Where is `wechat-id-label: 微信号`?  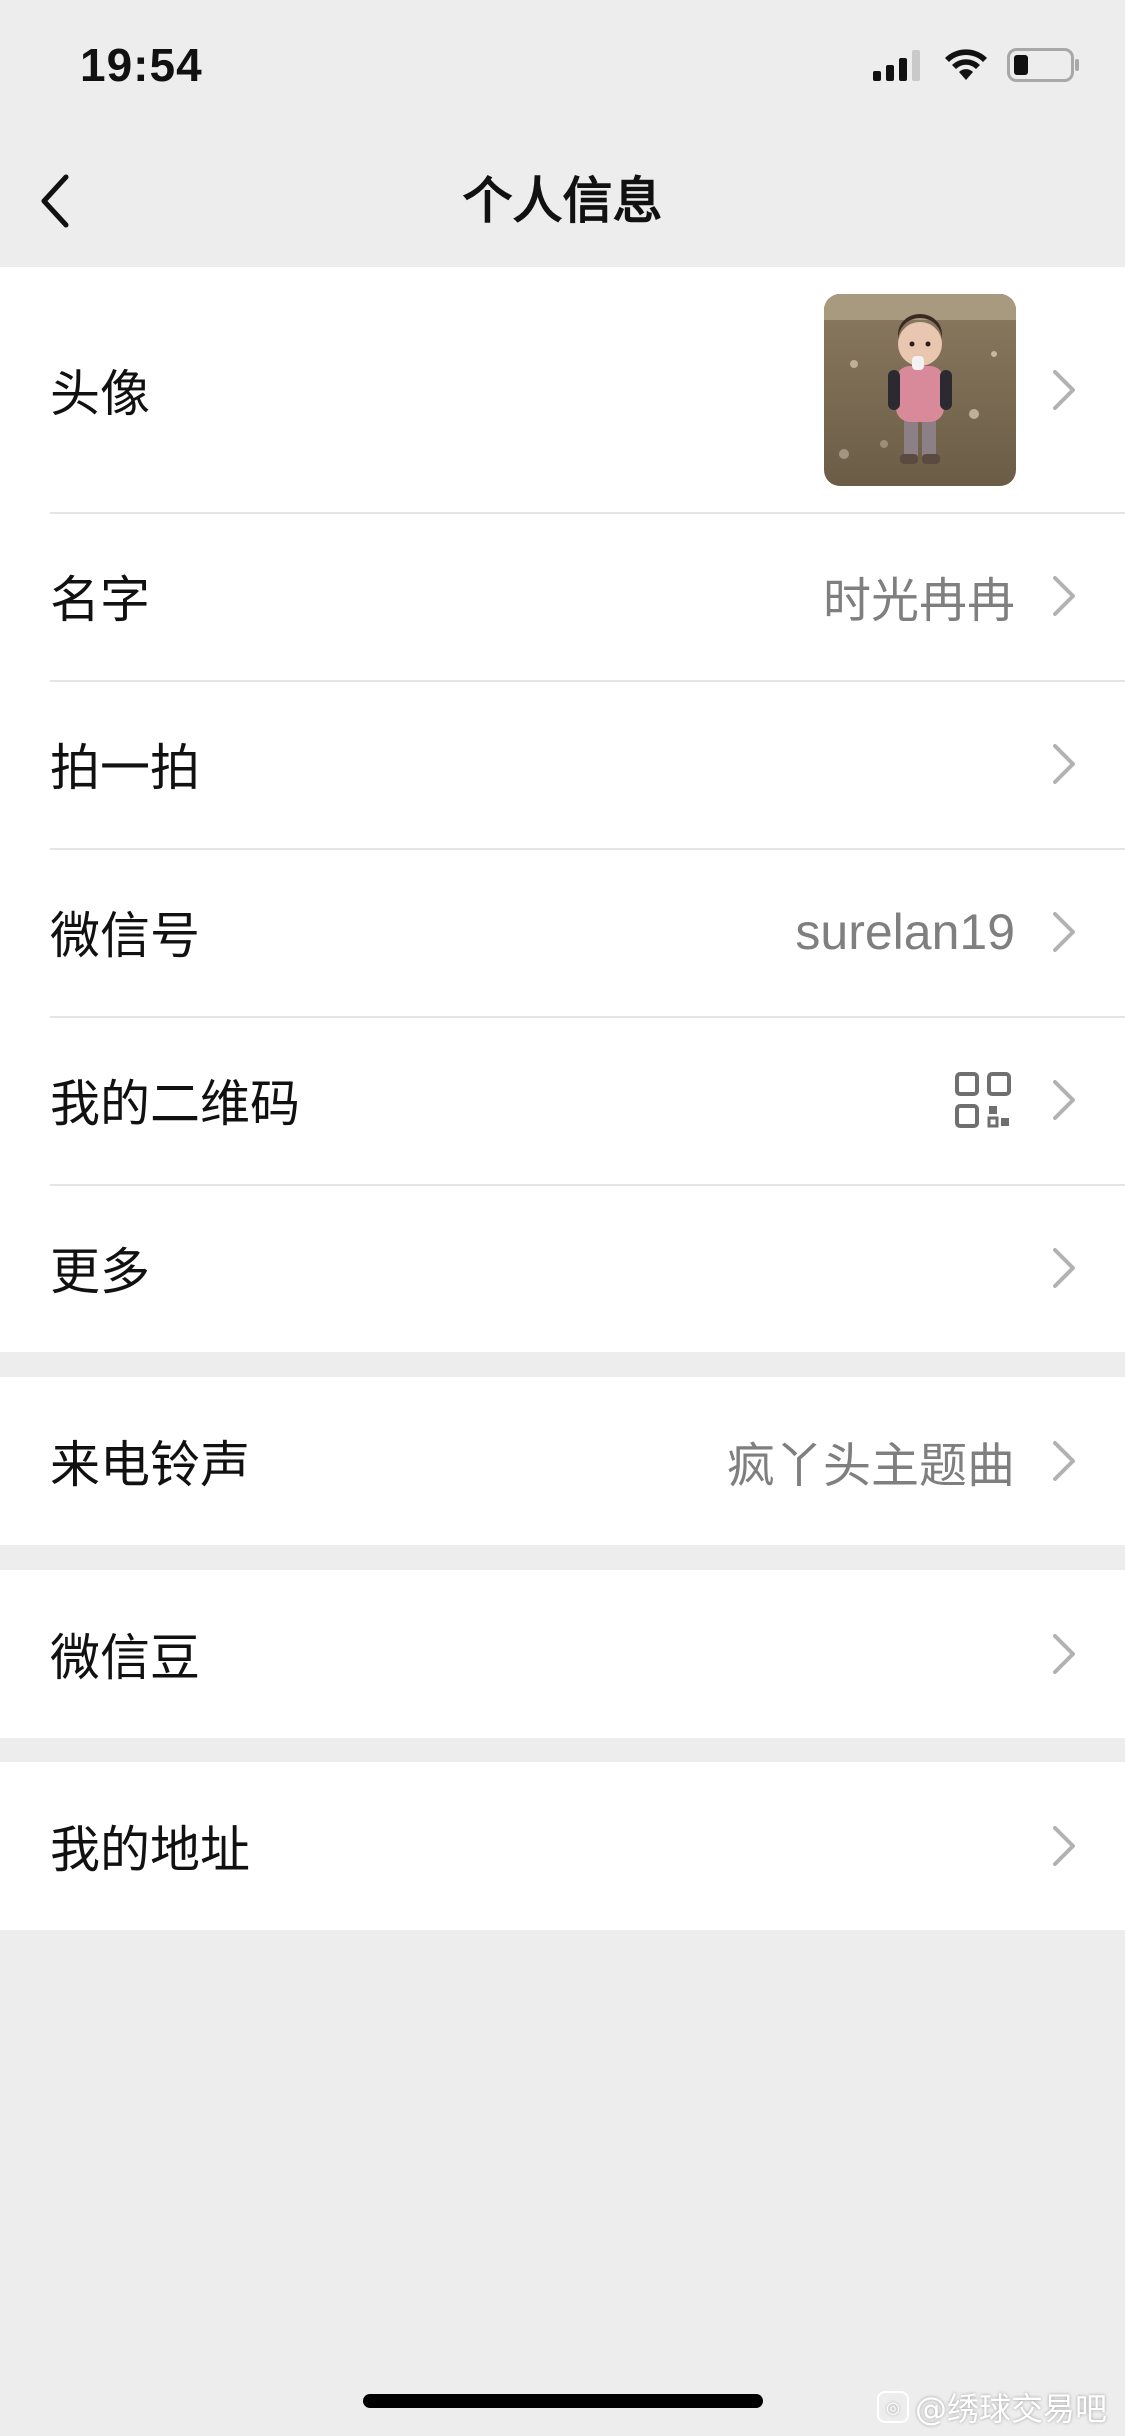 wechat-id-label: 微信号 is located at coordinates (125, 936).